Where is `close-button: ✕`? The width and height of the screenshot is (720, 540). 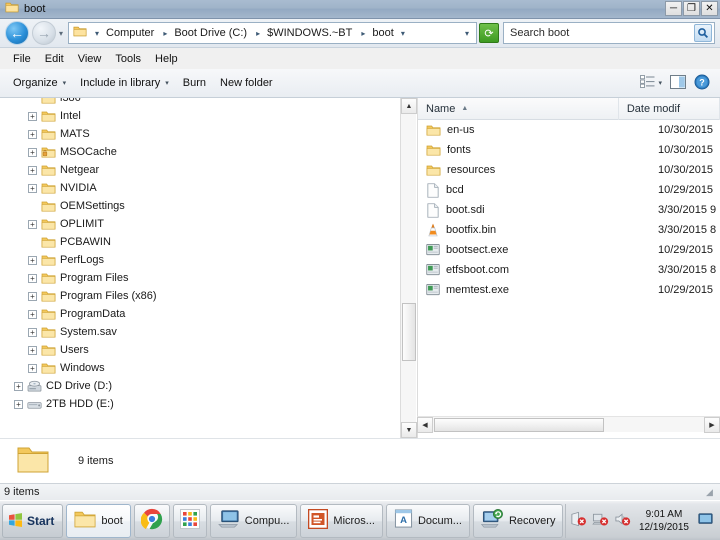
close-button: ✕ is located at coordinates (709, 8).